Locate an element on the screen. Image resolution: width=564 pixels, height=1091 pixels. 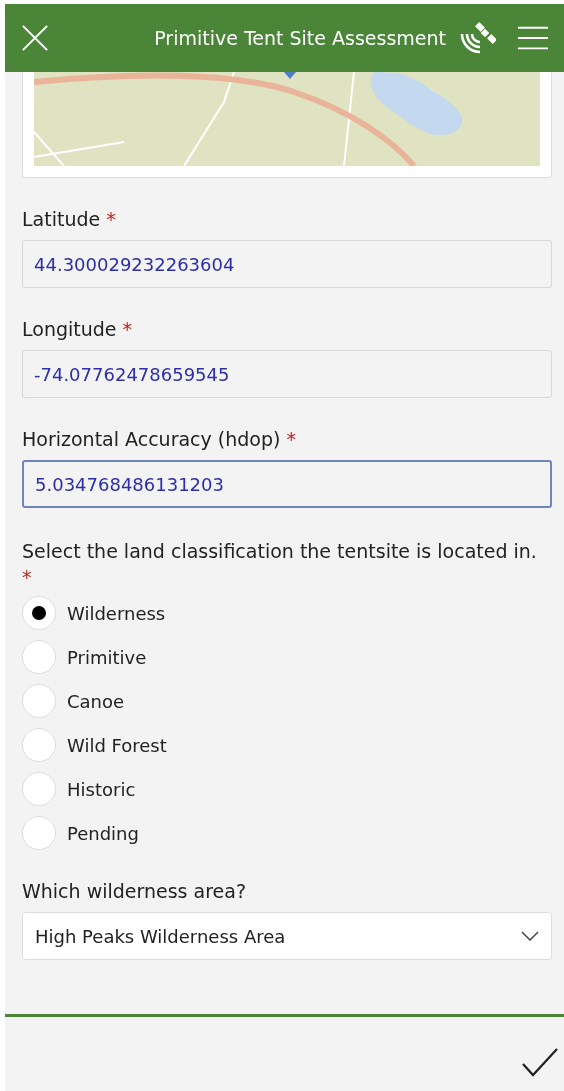
checkmark-icon is located at coordinates (540, 1062).